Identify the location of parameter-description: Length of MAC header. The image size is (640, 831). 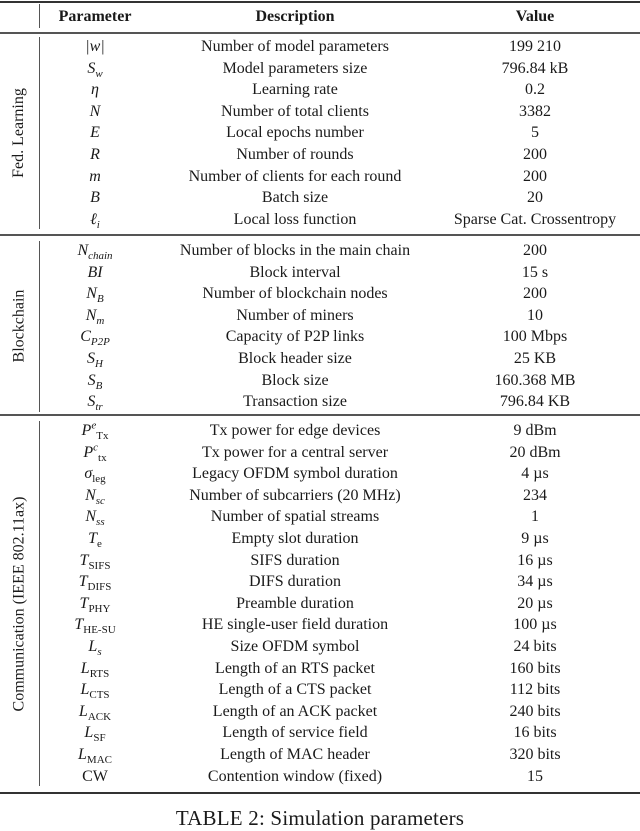
(295, 754).